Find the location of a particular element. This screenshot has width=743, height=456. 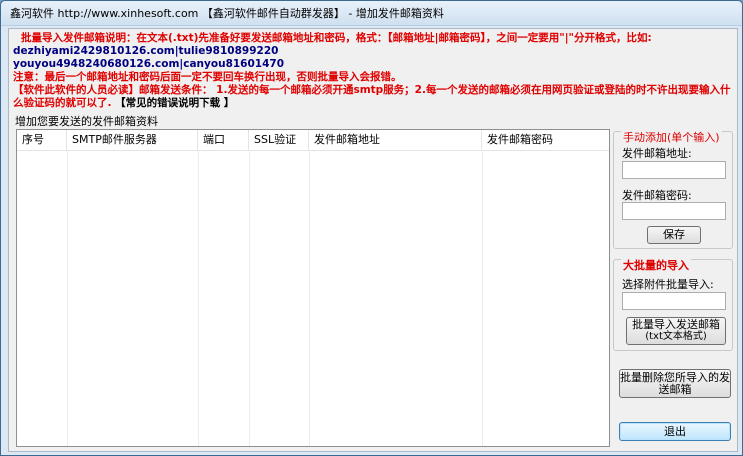

bulk-delete-button: 批量删除您所导入的发 送邮箱 is located at coordinates (675, 383).